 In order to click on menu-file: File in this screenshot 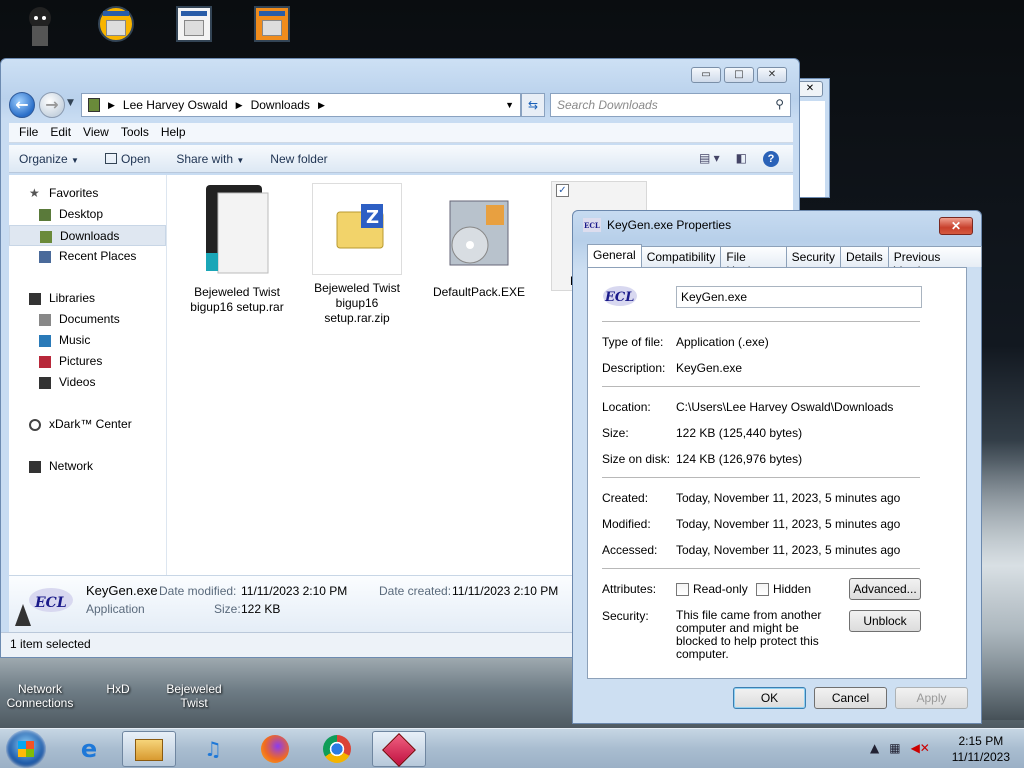, I will do `click(28, 132)`.